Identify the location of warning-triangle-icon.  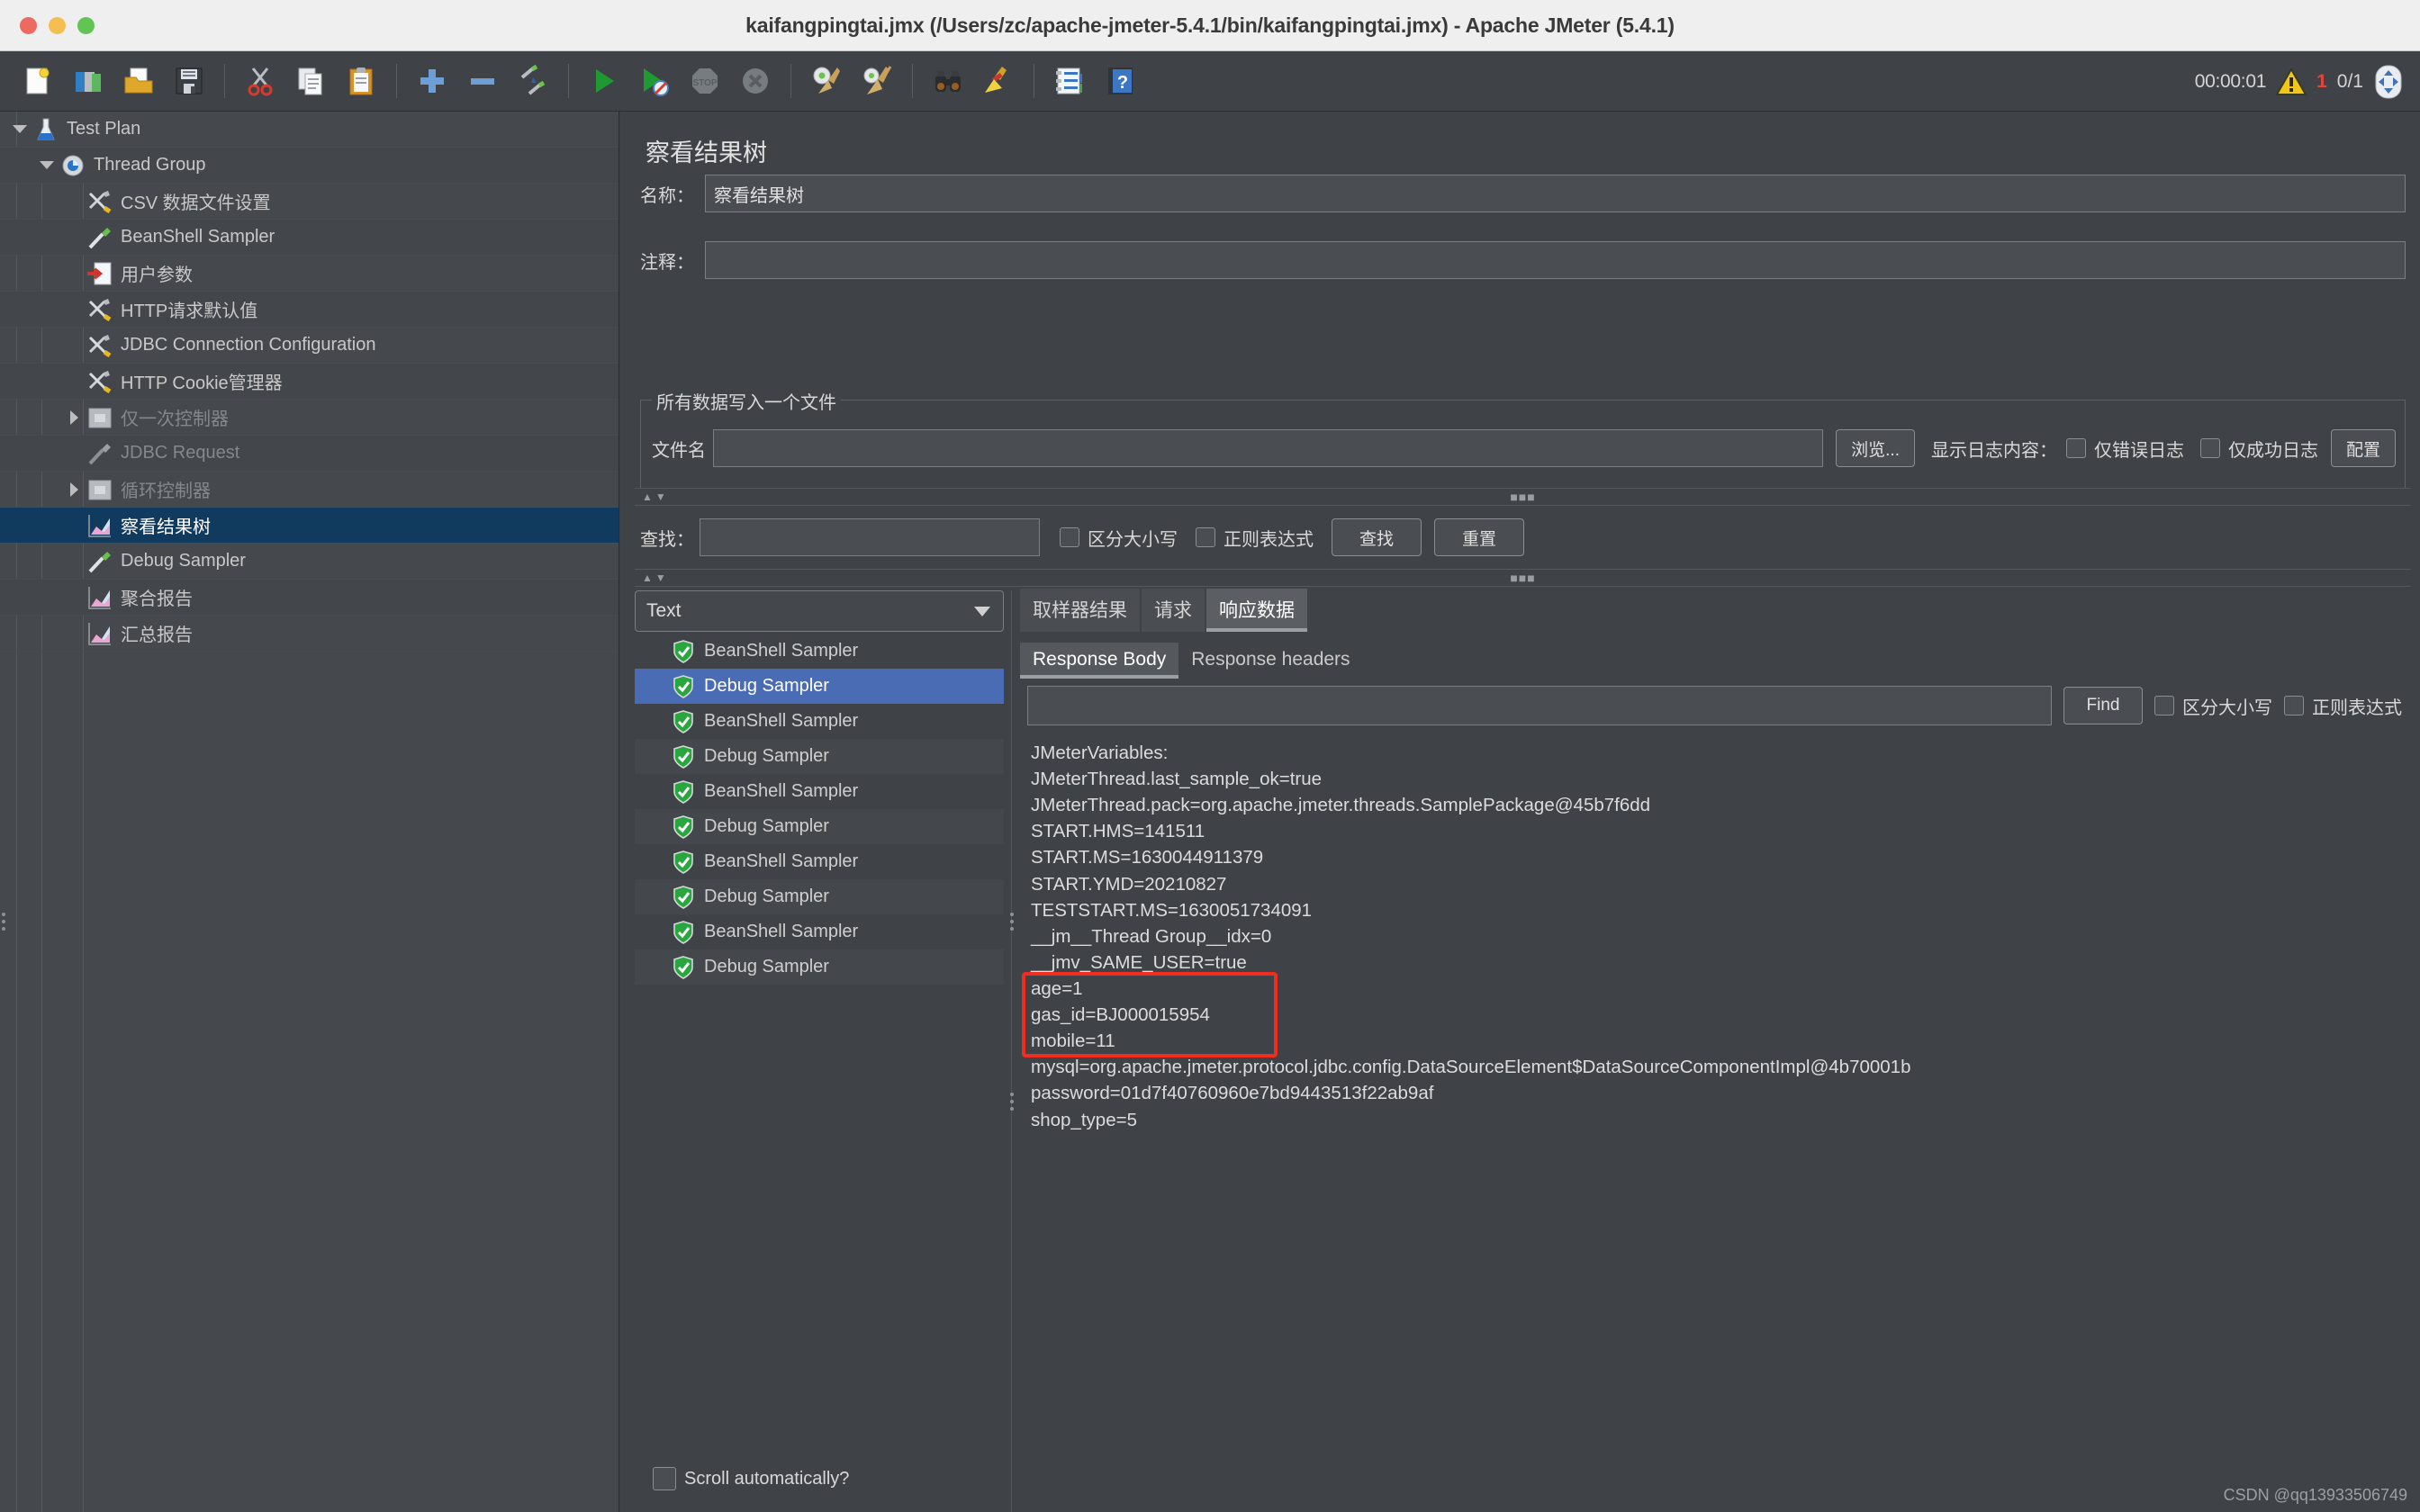
(2291, 81).